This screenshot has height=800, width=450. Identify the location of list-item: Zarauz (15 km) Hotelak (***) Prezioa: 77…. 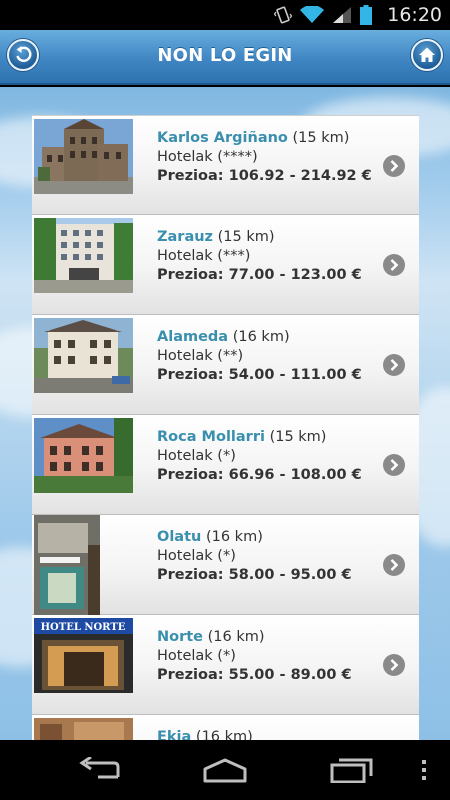
(225, 265).